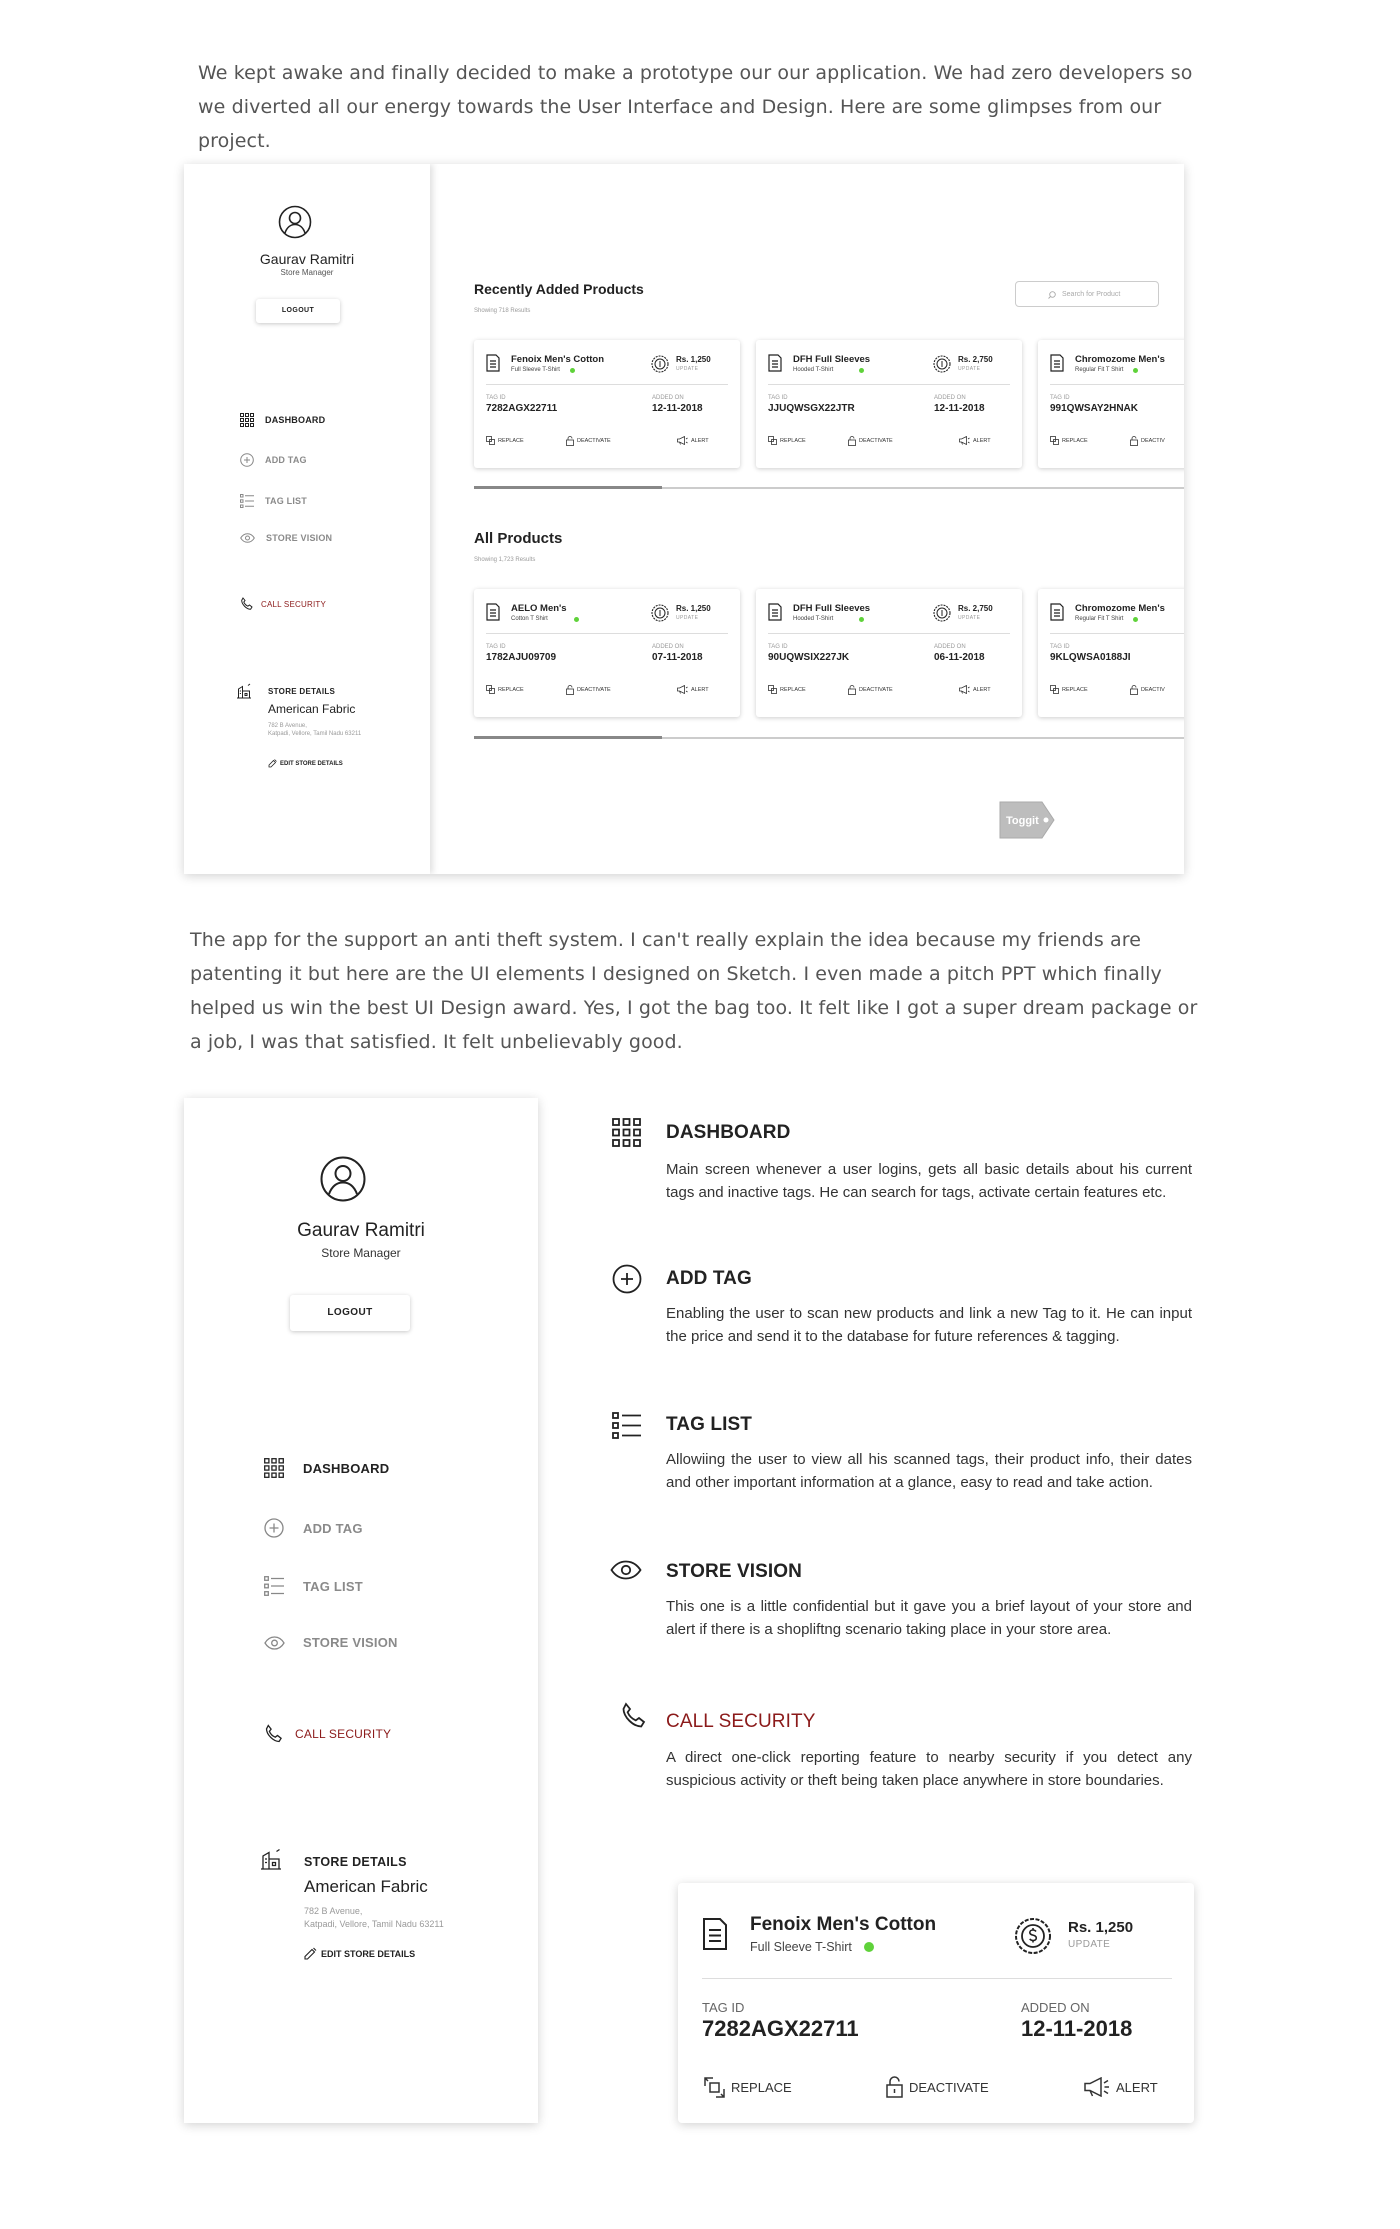 The width and height of the screenshot is (1400, 2229). Describe the element at coordinates (829, 619) in the screenshot. I see `product-subtitle: Hooded T-Shirt` at that location.